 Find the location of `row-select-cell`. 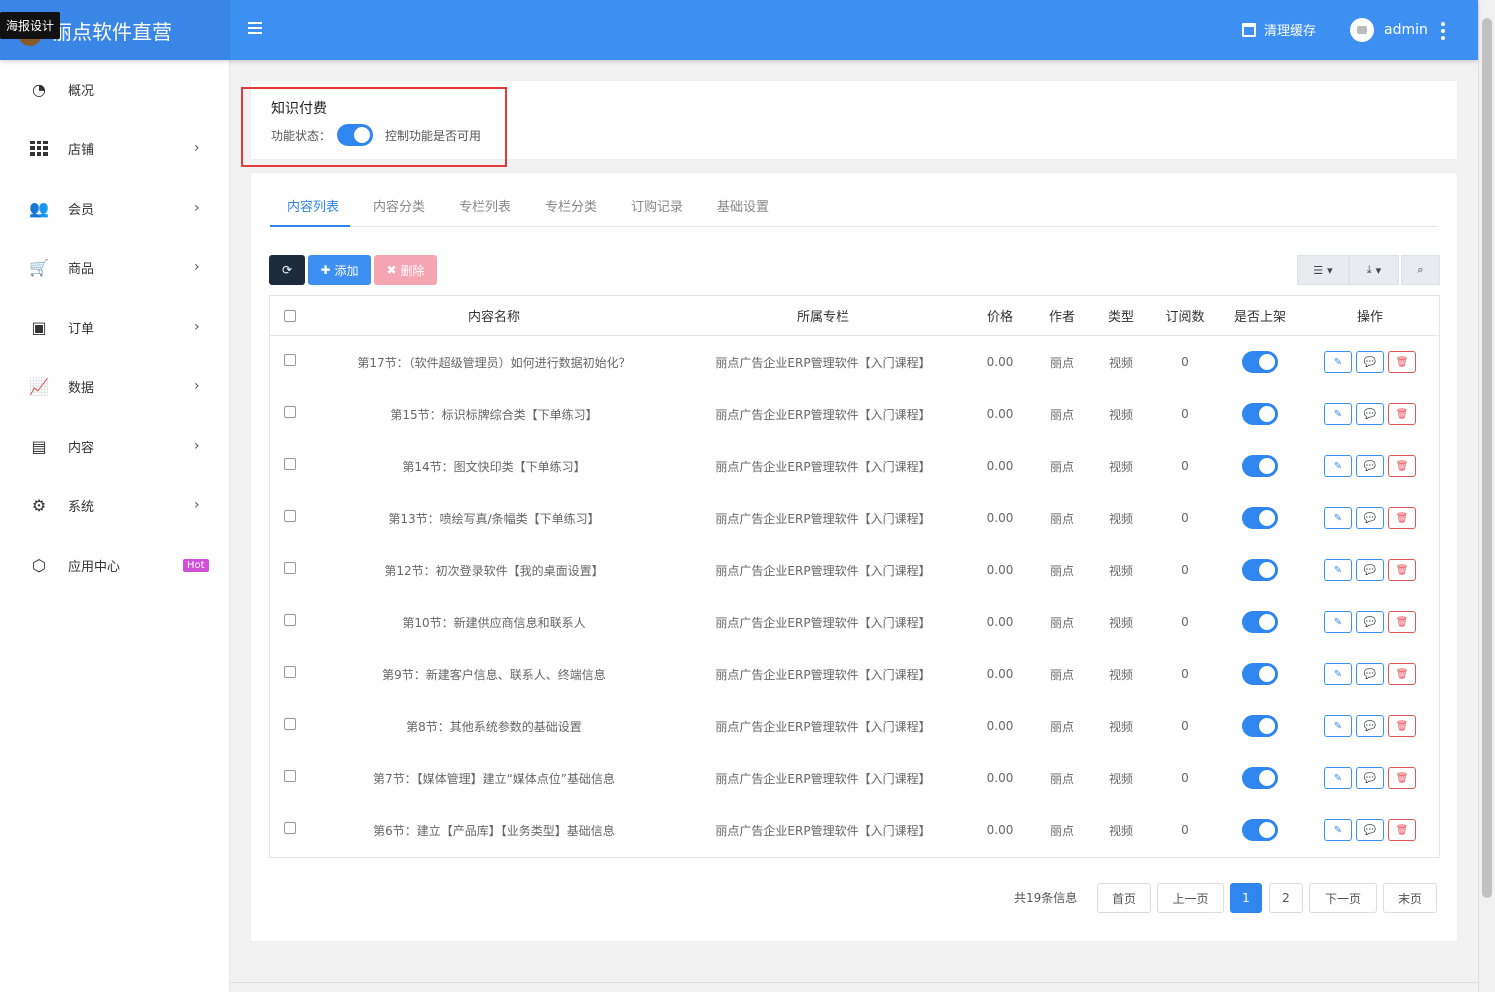

row-select-cell is located at coordinates (290, 570).